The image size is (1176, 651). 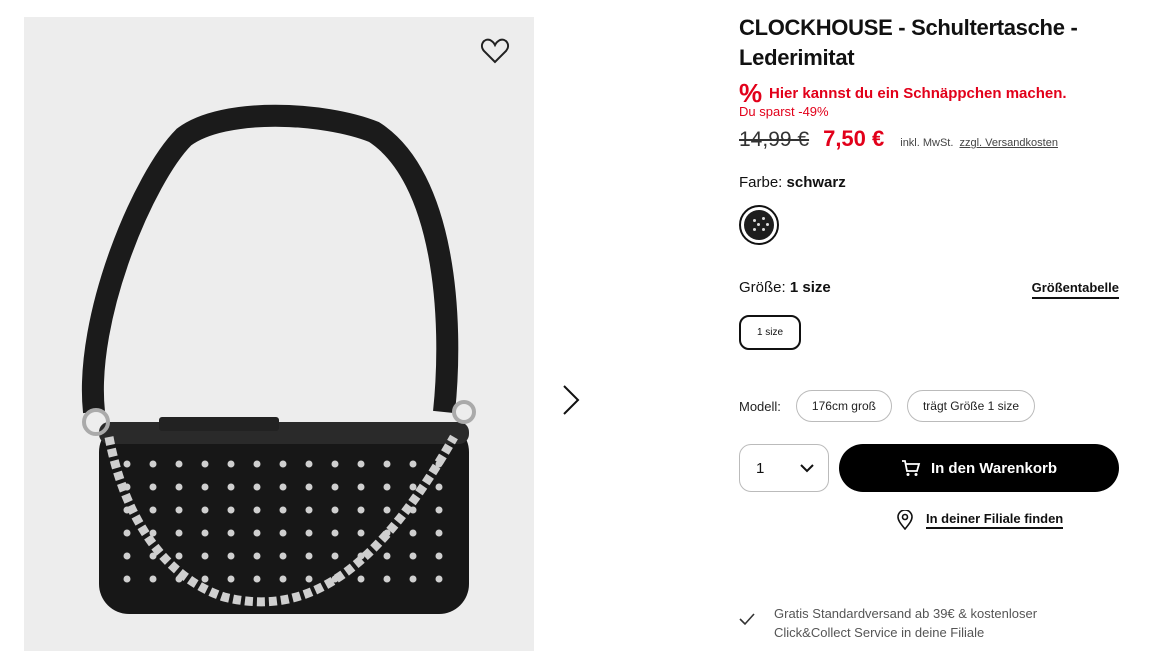 What do you see at coordinates (770, 332) in the screenshot?
I see `size-option-1-size: 1 size` at bounding box center [770, 332].